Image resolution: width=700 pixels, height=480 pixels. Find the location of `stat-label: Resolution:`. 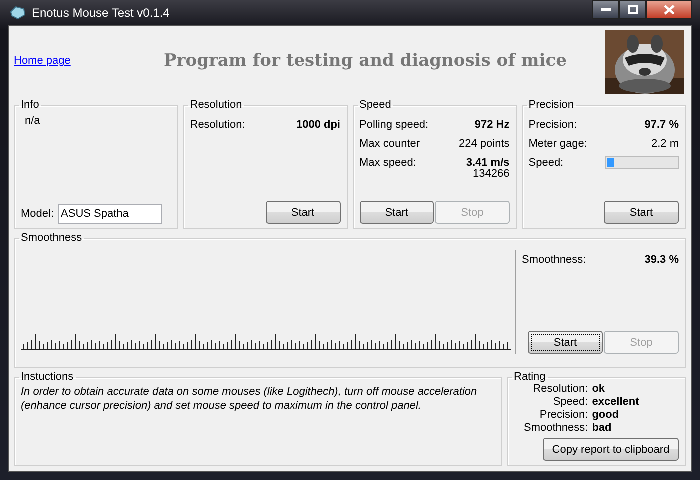

stat-label: Resolution: is located at coordinates (218, 124).